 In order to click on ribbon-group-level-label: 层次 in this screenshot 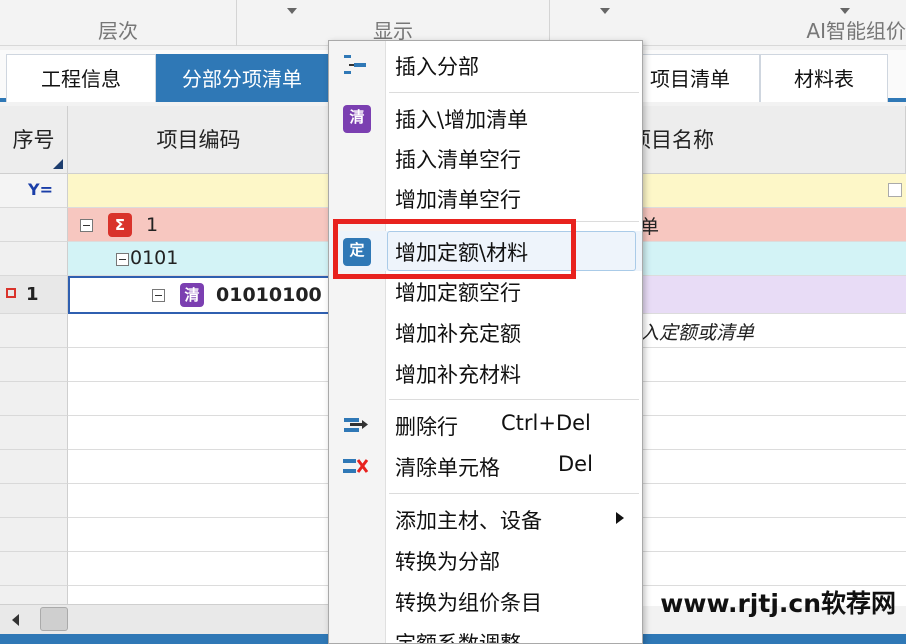, I will do `click(118, 31)`.